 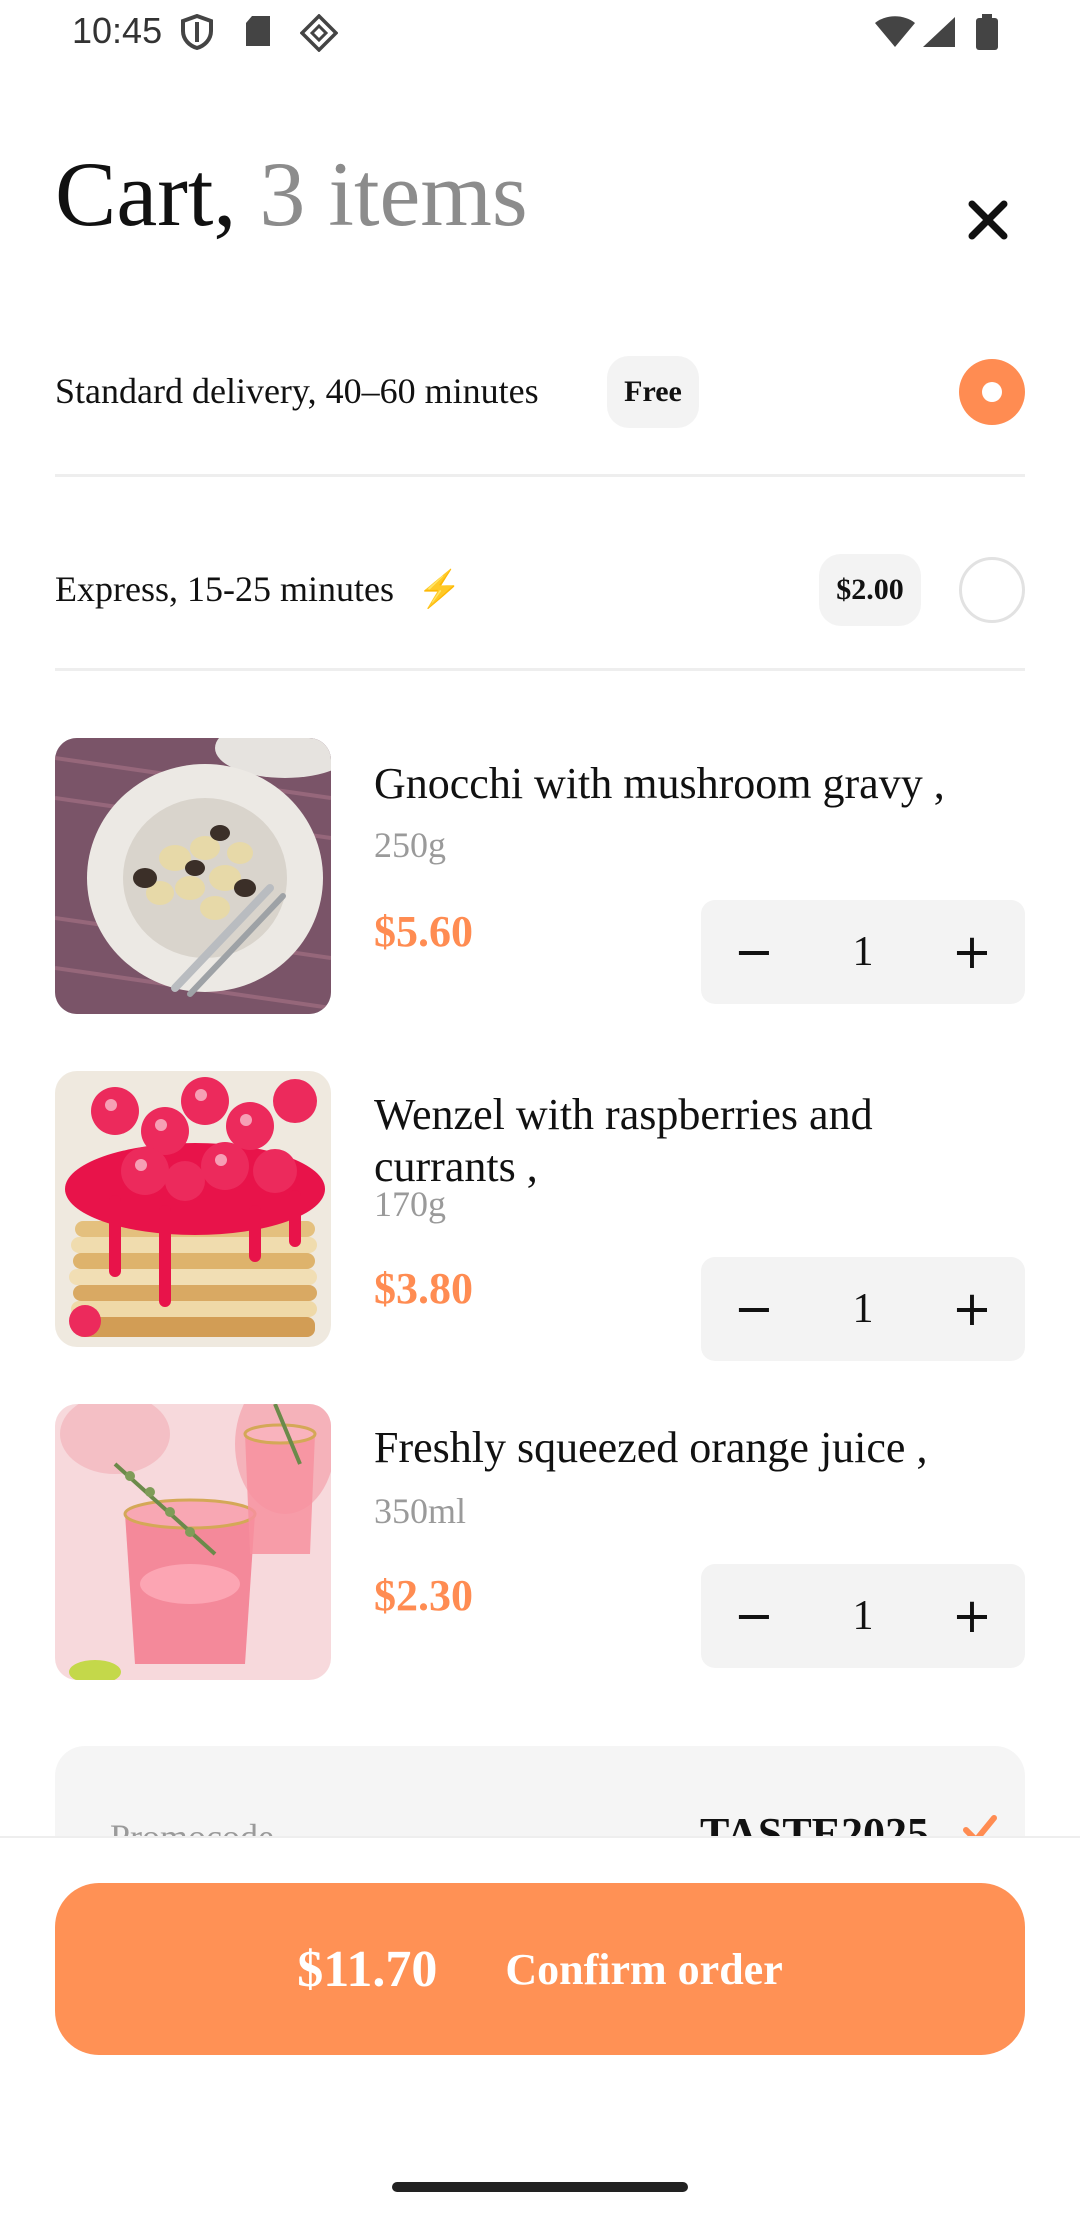 I want to click on cart-title-text: Cart,, so click(x=146, y=194).